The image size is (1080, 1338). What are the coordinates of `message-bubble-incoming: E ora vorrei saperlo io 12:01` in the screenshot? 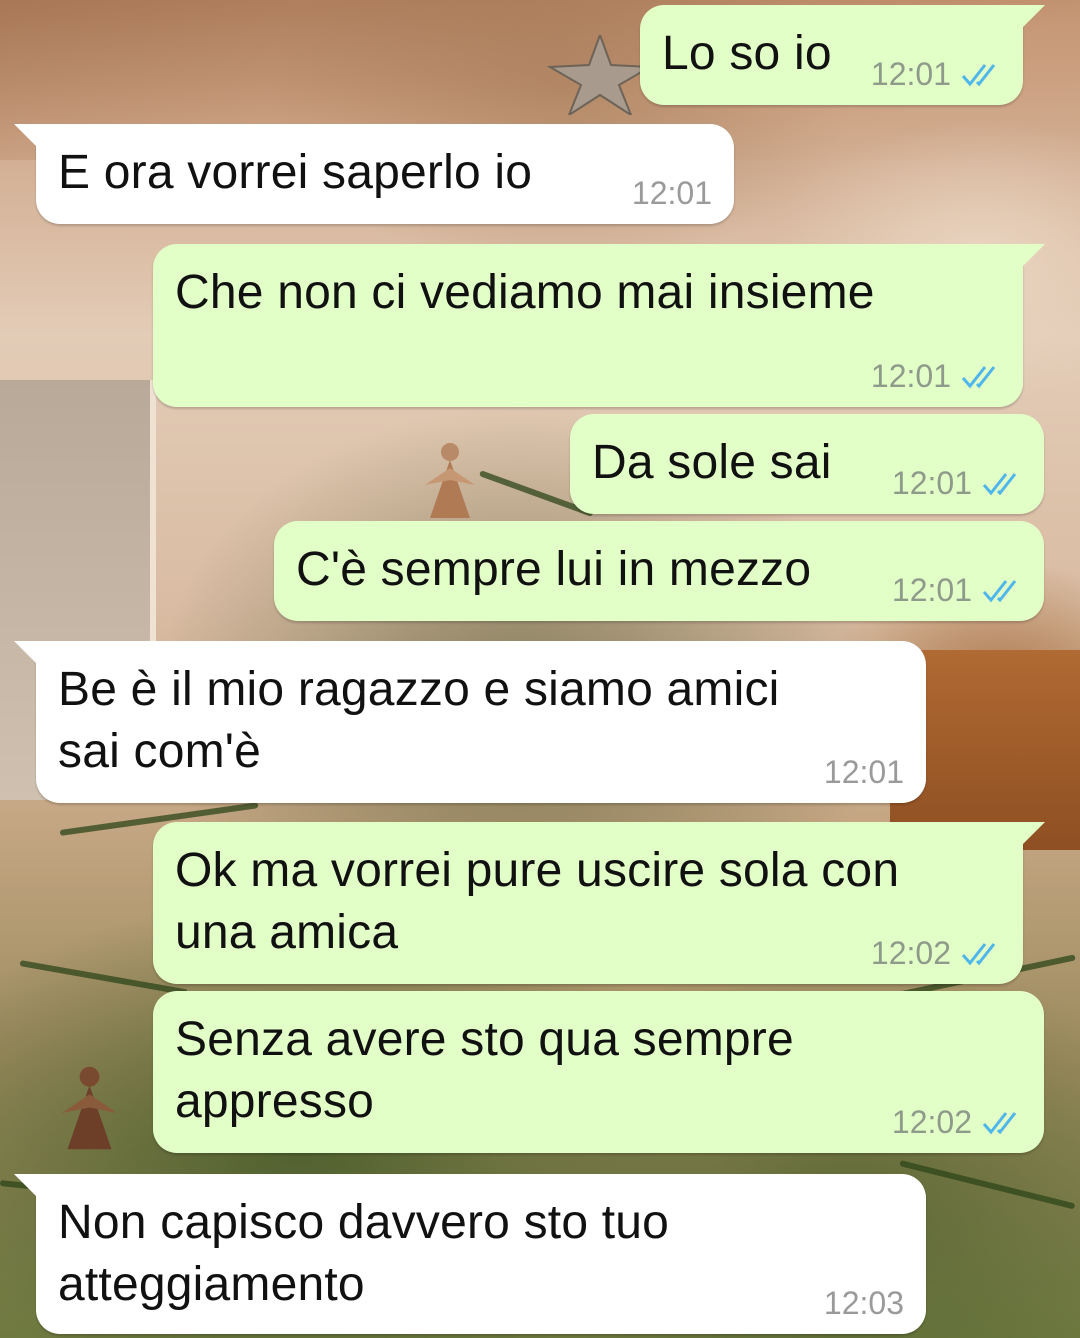 It's located at (374, 174).